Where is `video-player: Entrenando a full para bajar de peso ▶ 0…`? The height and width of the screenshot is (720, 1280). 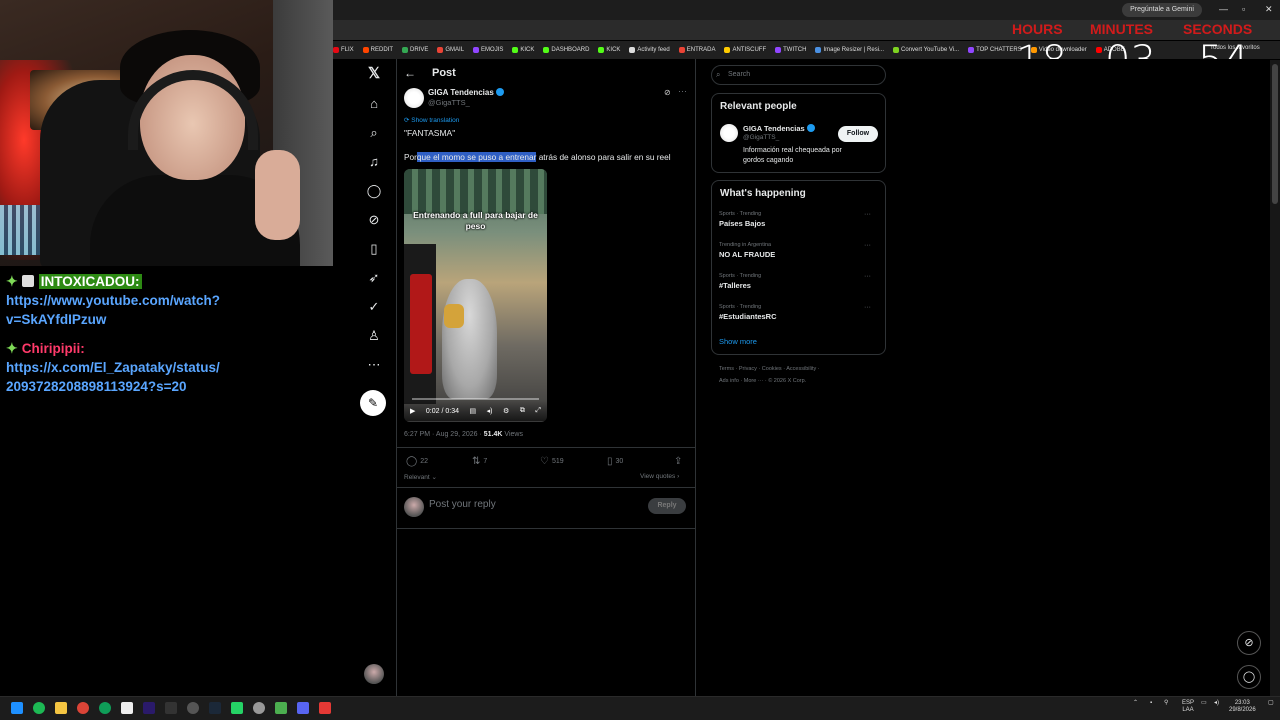
video-player: Entrenando a full para bajar de peso ▶ 0… is located at coordinates (475, 295).